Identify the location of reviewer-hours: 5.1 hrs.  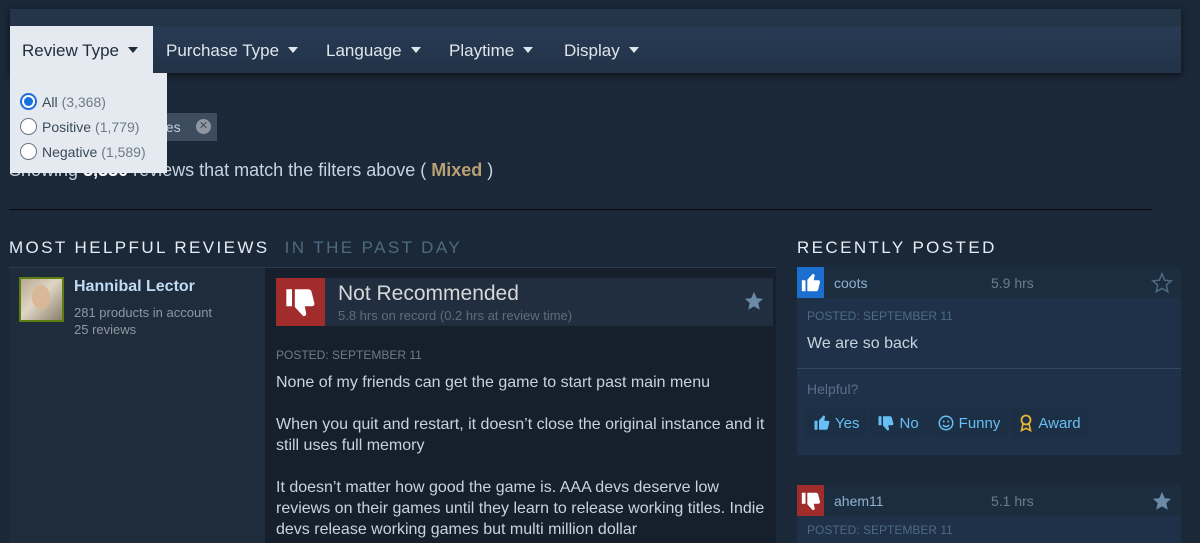
(1012, 501).